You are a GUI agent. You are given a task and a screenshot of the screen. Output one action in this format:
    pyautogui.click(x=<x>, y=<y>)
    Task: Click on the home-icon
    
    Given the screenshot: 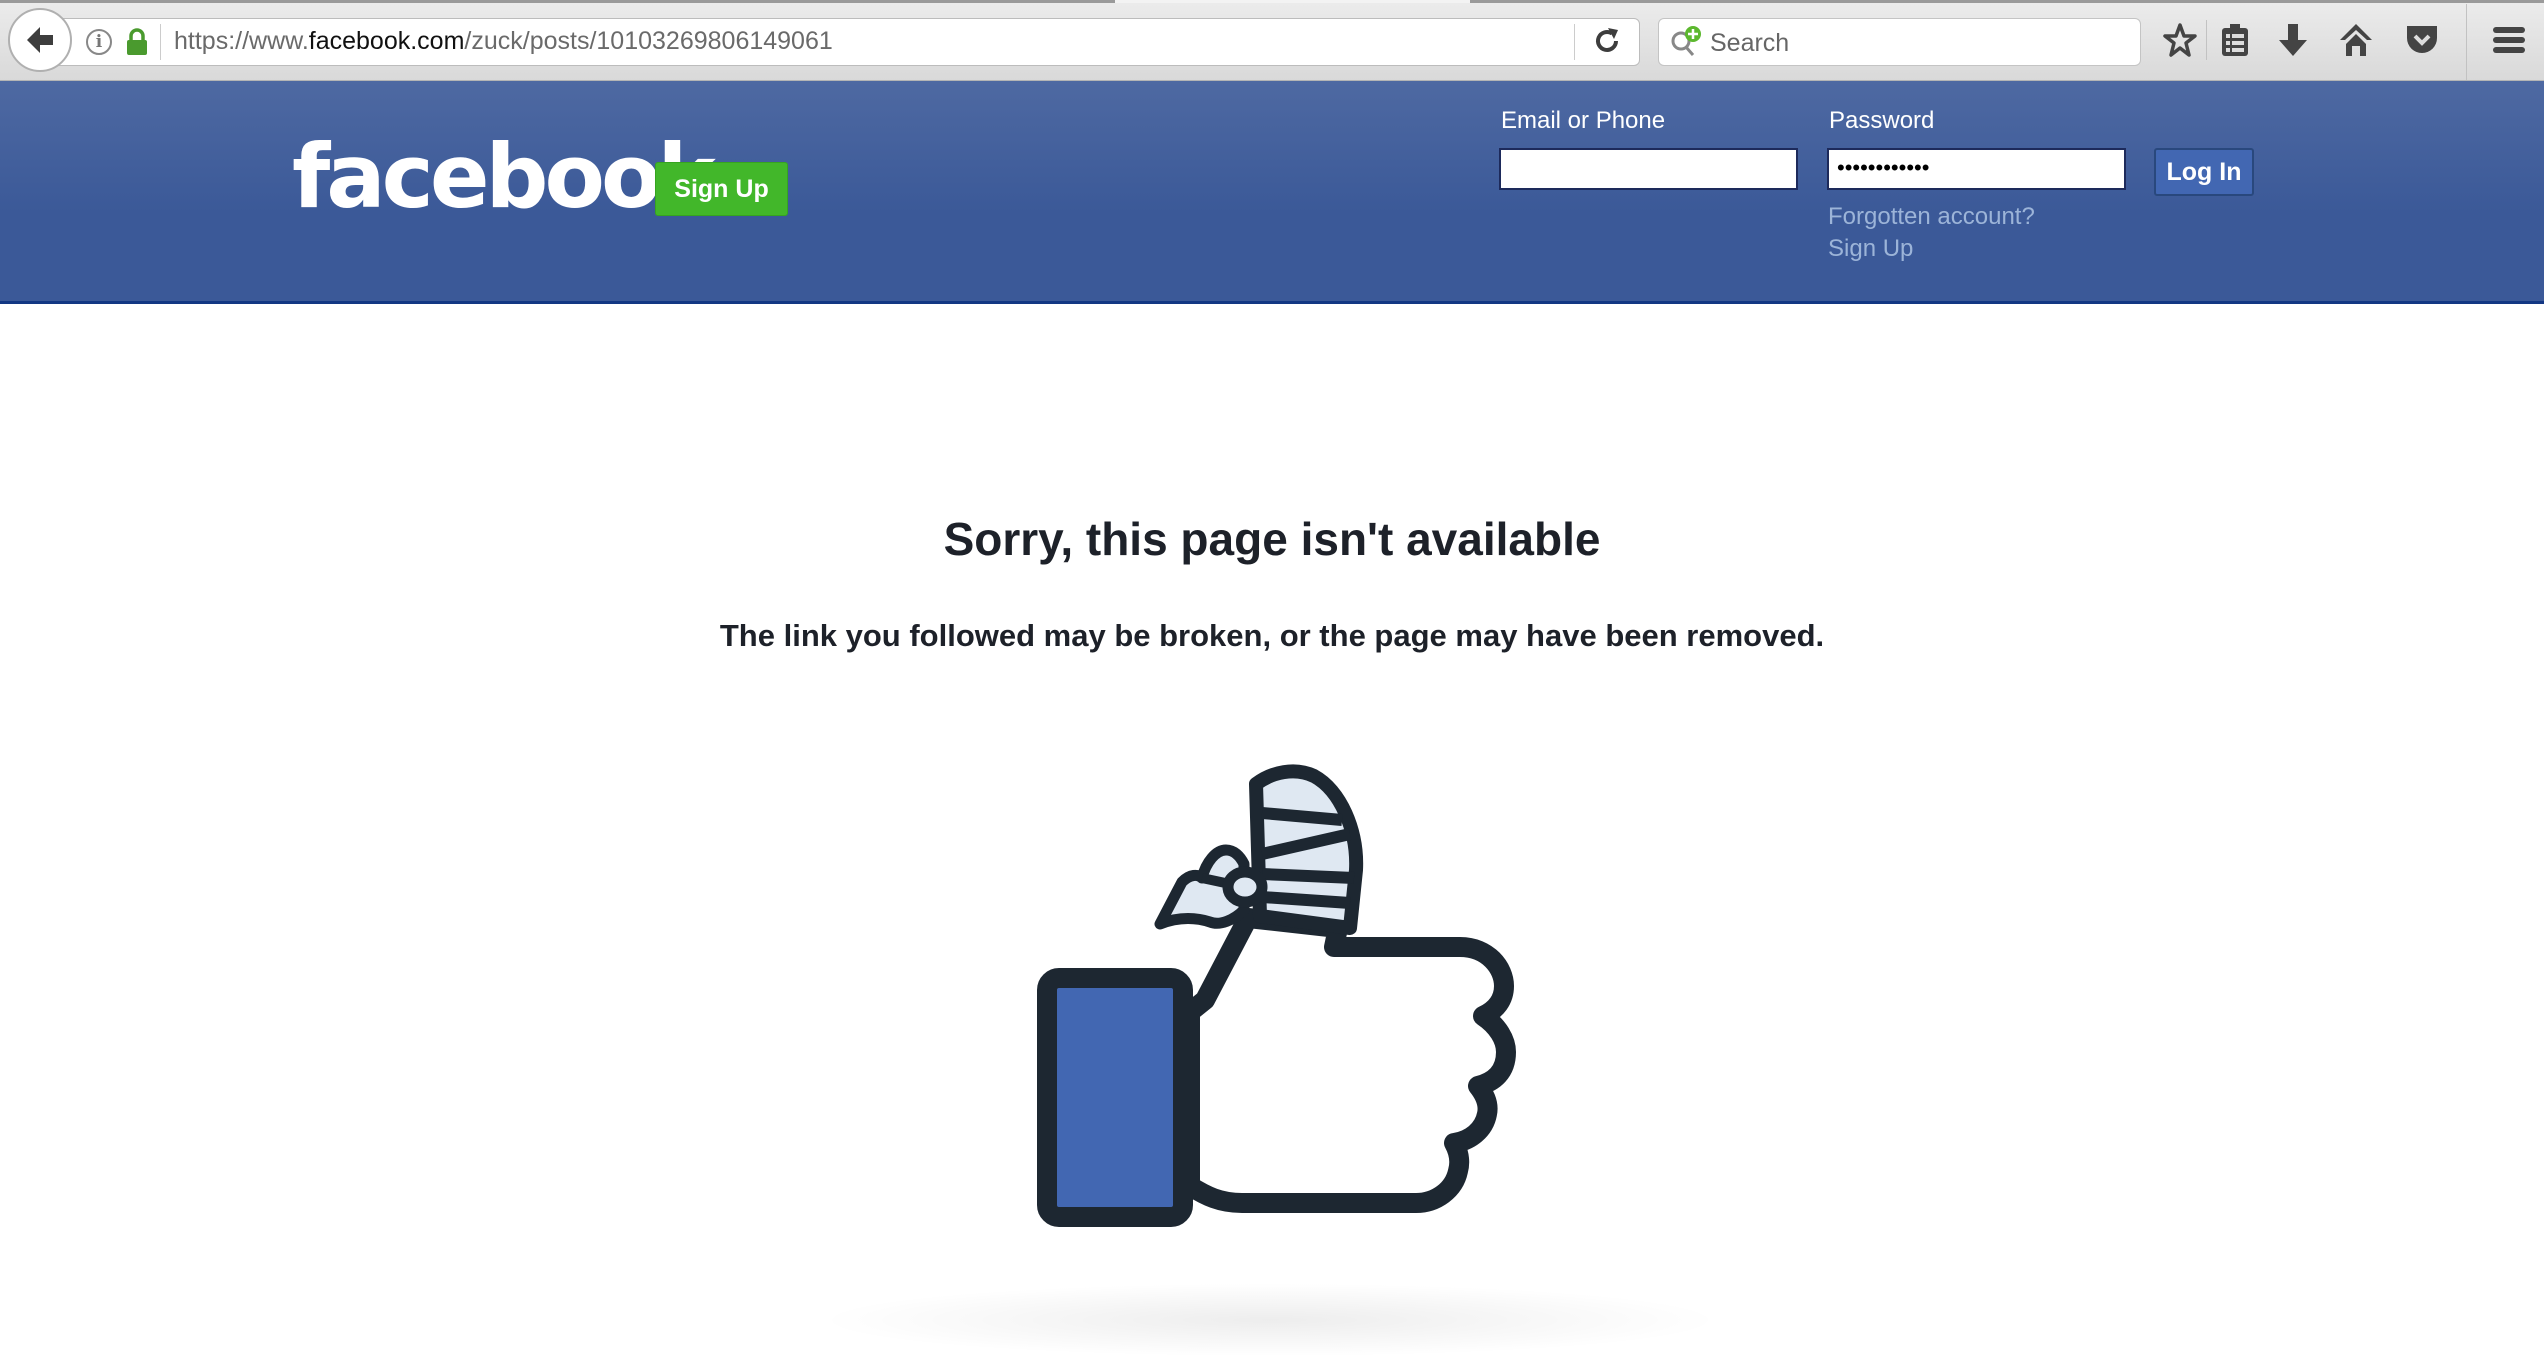 What is the action you would take?
    pyautogui.click(x=2356, y=40)
    